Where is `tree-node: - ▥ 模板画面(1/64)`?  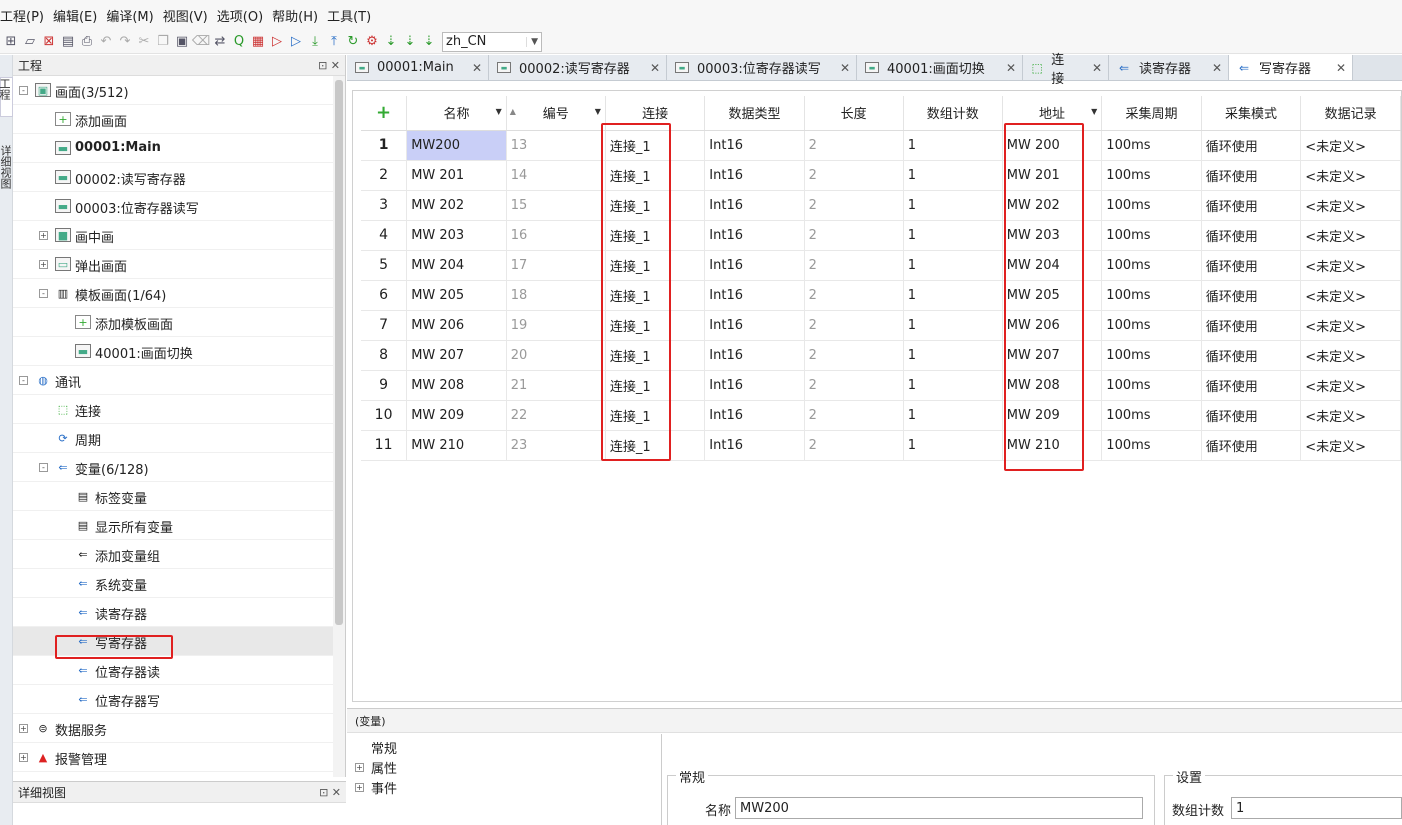 tree-node: - ▥ 模板画面(1/64) is located at coordinates (173, 293).